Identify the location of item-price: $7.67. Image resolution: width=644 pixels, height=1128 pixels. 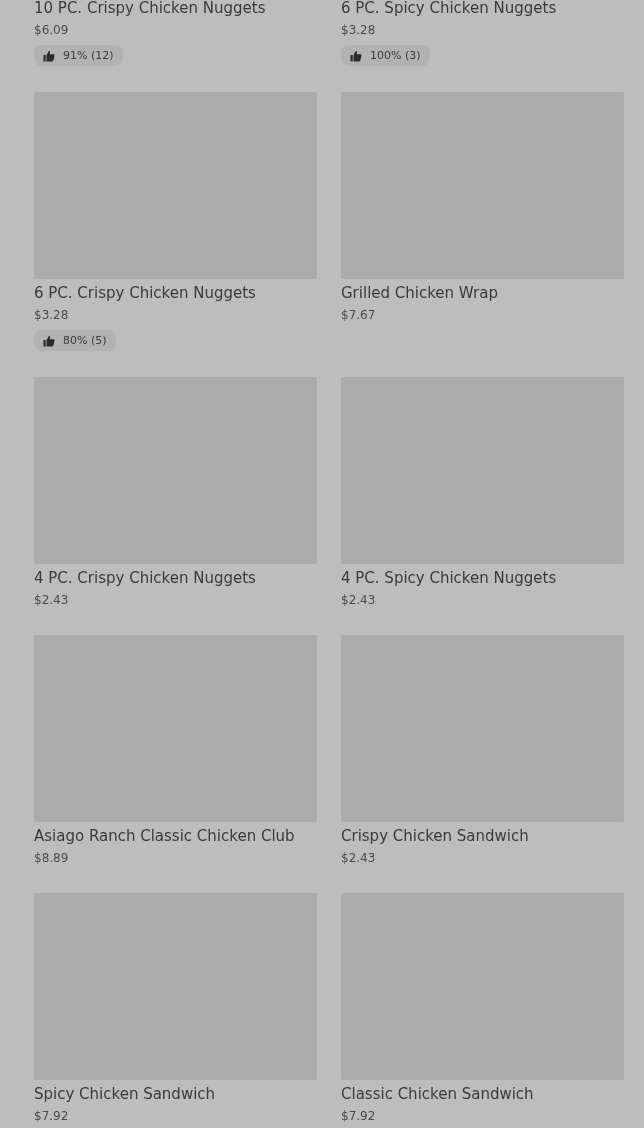
(359, 315).